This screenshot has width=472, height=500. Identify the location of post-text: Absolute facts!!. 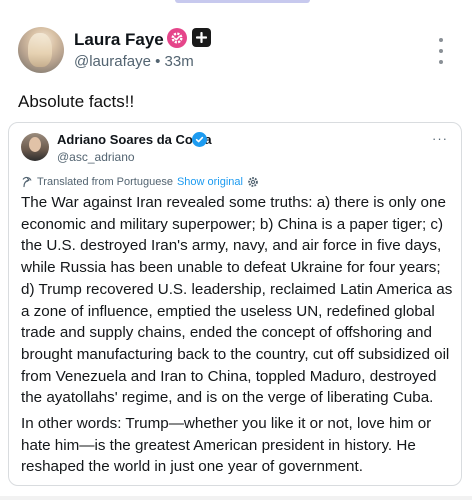
(76, 101).